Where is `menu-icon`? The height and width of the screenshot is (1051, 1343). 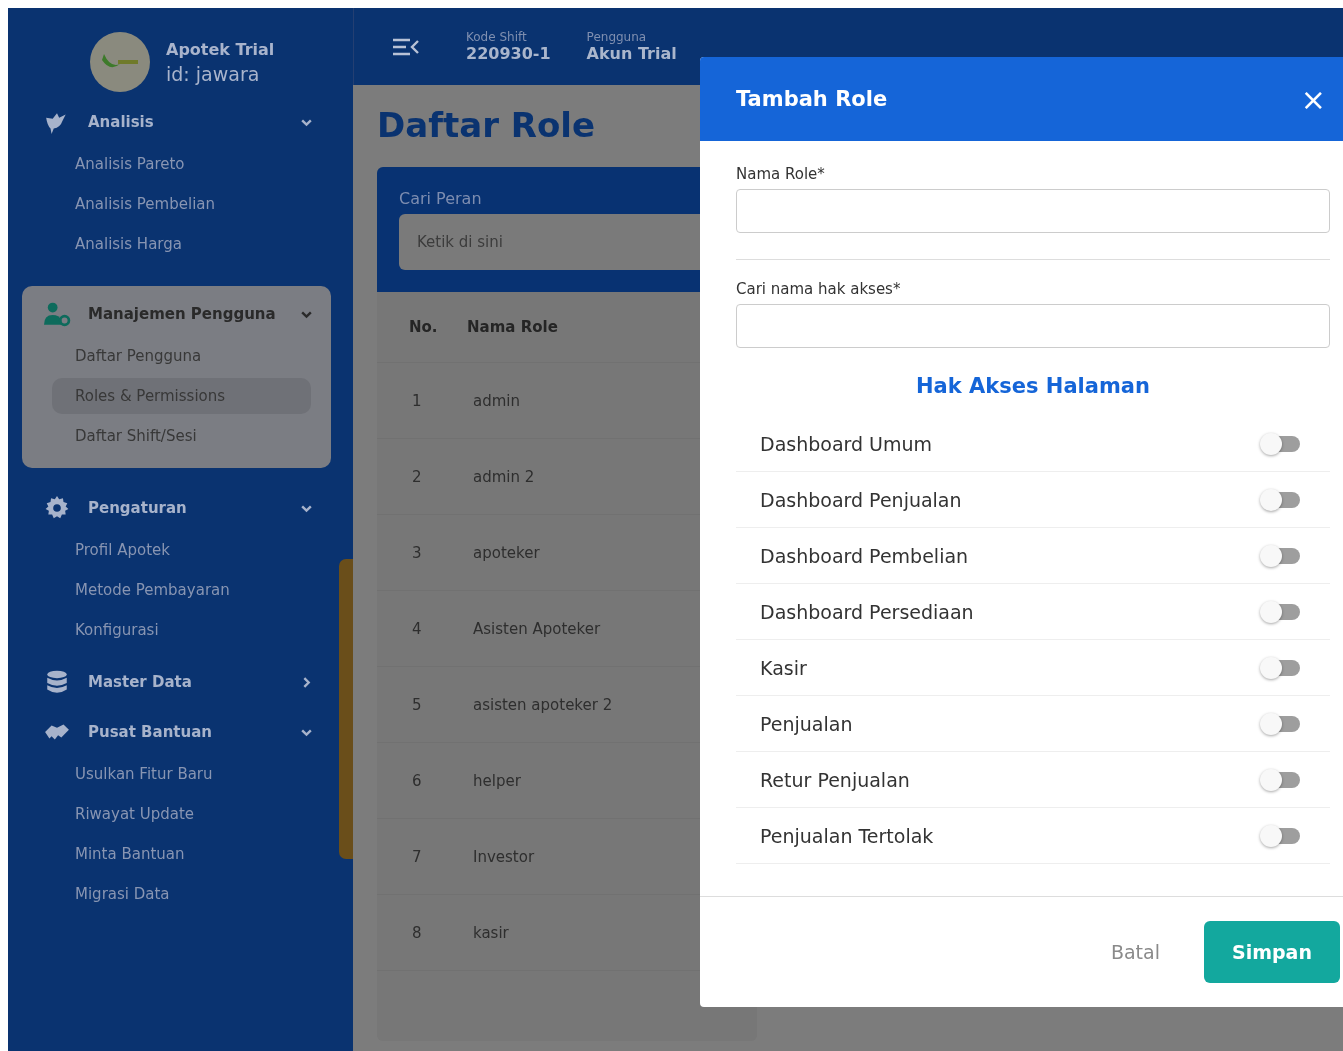
menu-icon is located at coordinates (406, 46).